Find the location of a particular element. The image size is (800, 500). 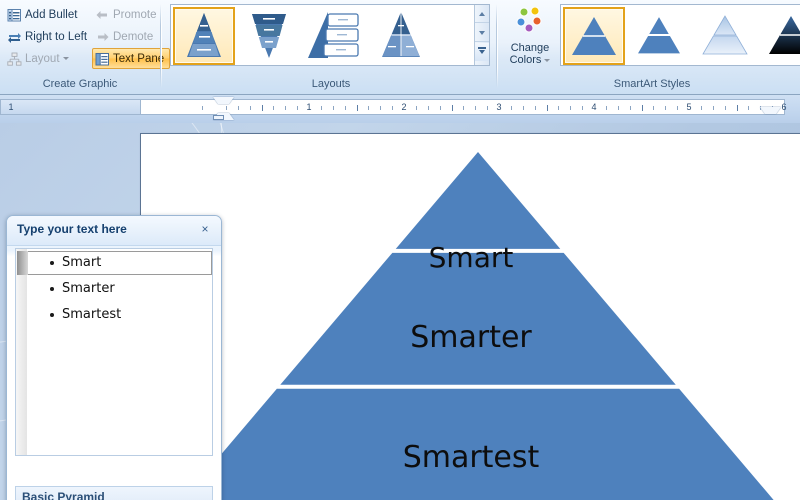

list-item-gutter is located at coordinates (22, 263).